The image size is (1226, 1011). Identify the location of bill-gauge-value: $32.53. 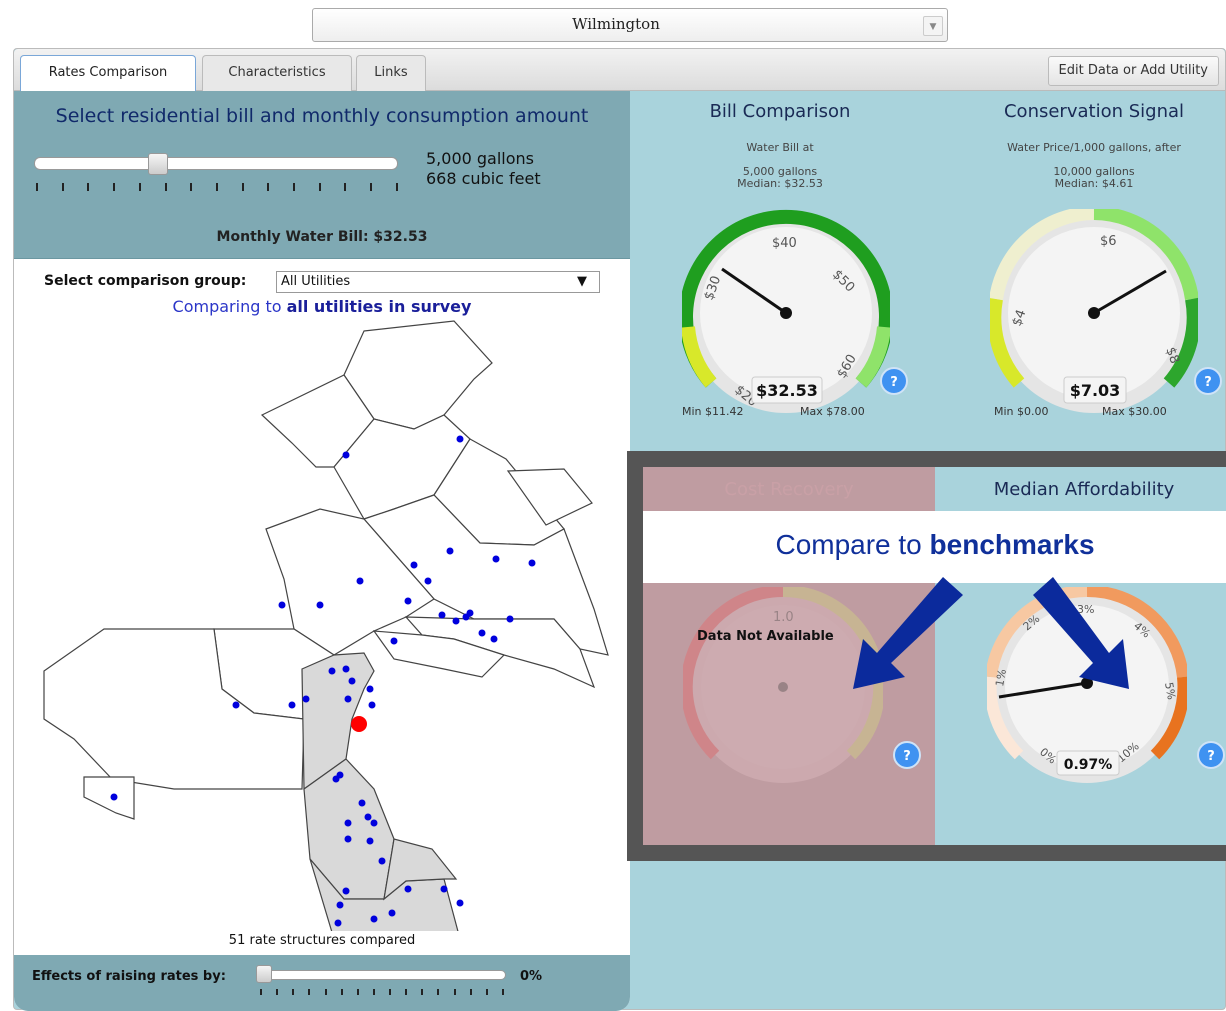
(787, 390).